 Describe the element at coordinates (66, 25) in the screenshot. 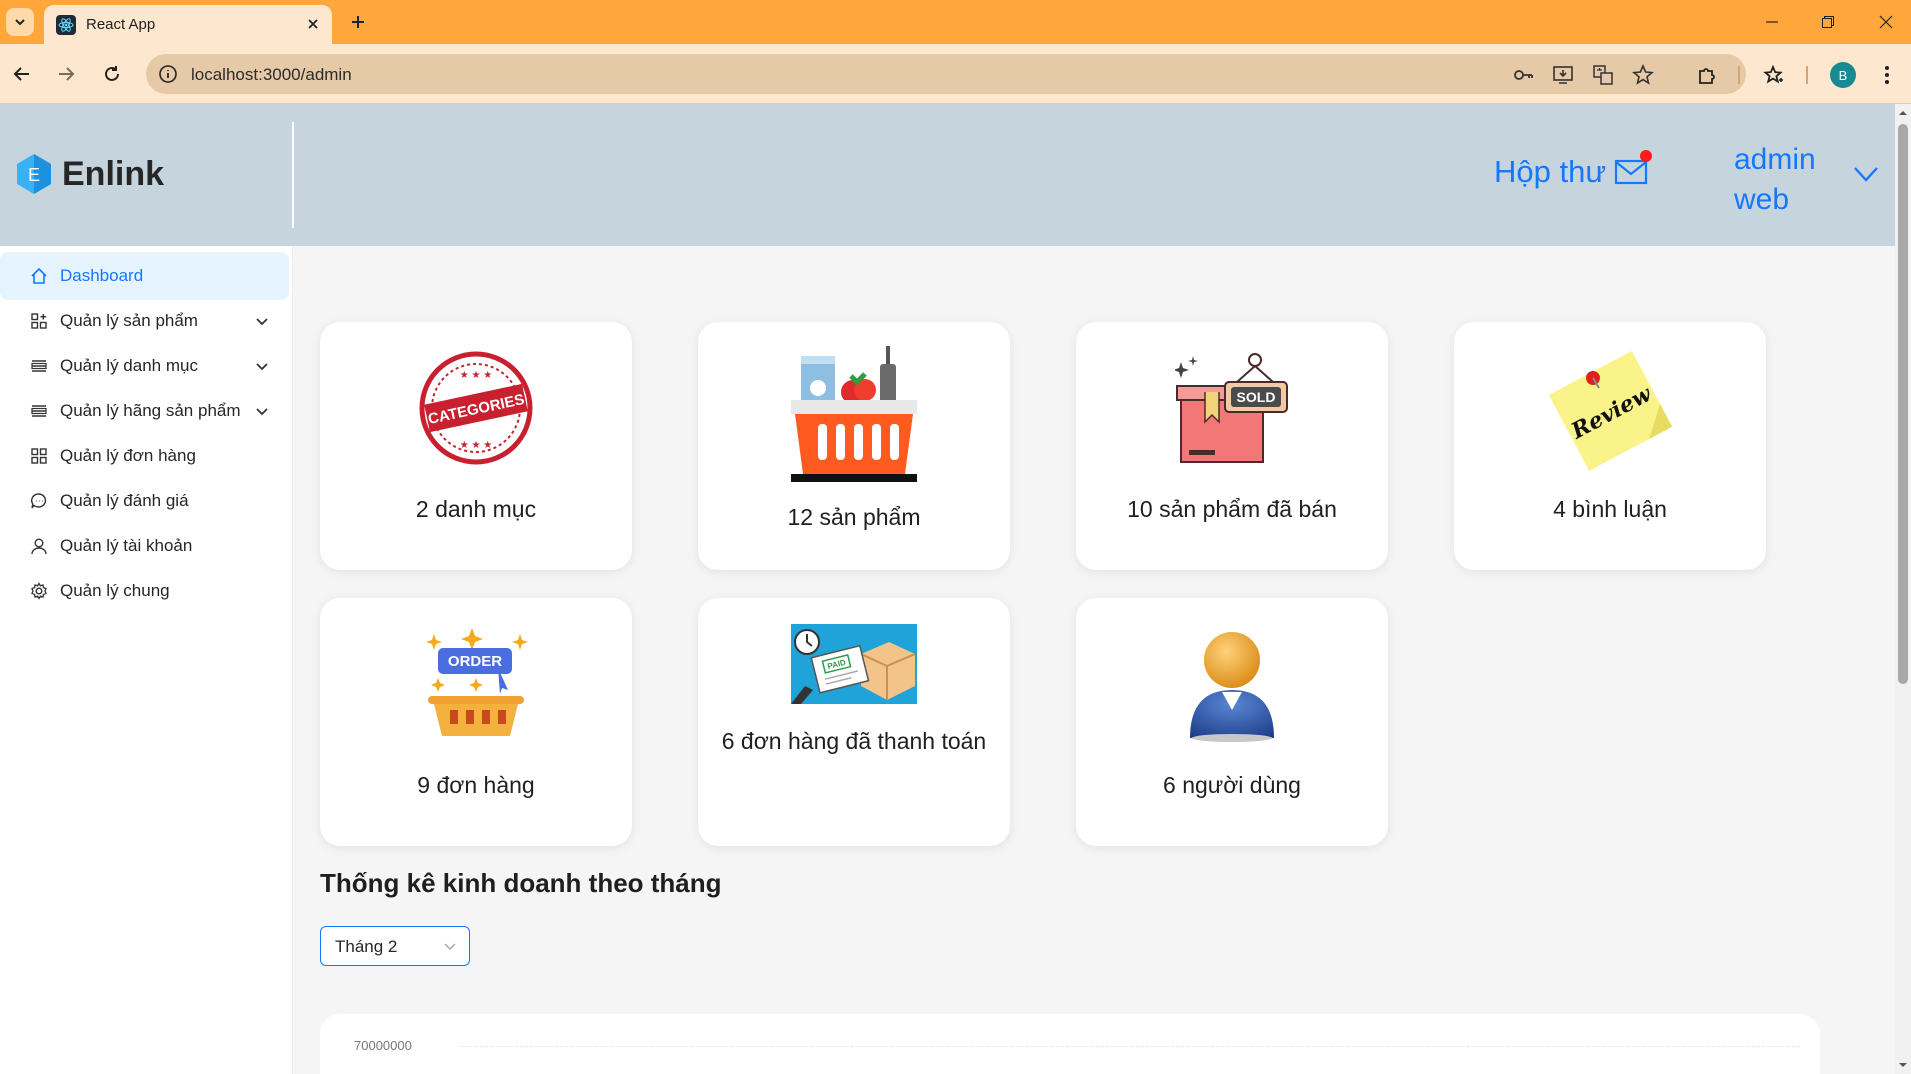

I see `react-logo-icon` at that location.